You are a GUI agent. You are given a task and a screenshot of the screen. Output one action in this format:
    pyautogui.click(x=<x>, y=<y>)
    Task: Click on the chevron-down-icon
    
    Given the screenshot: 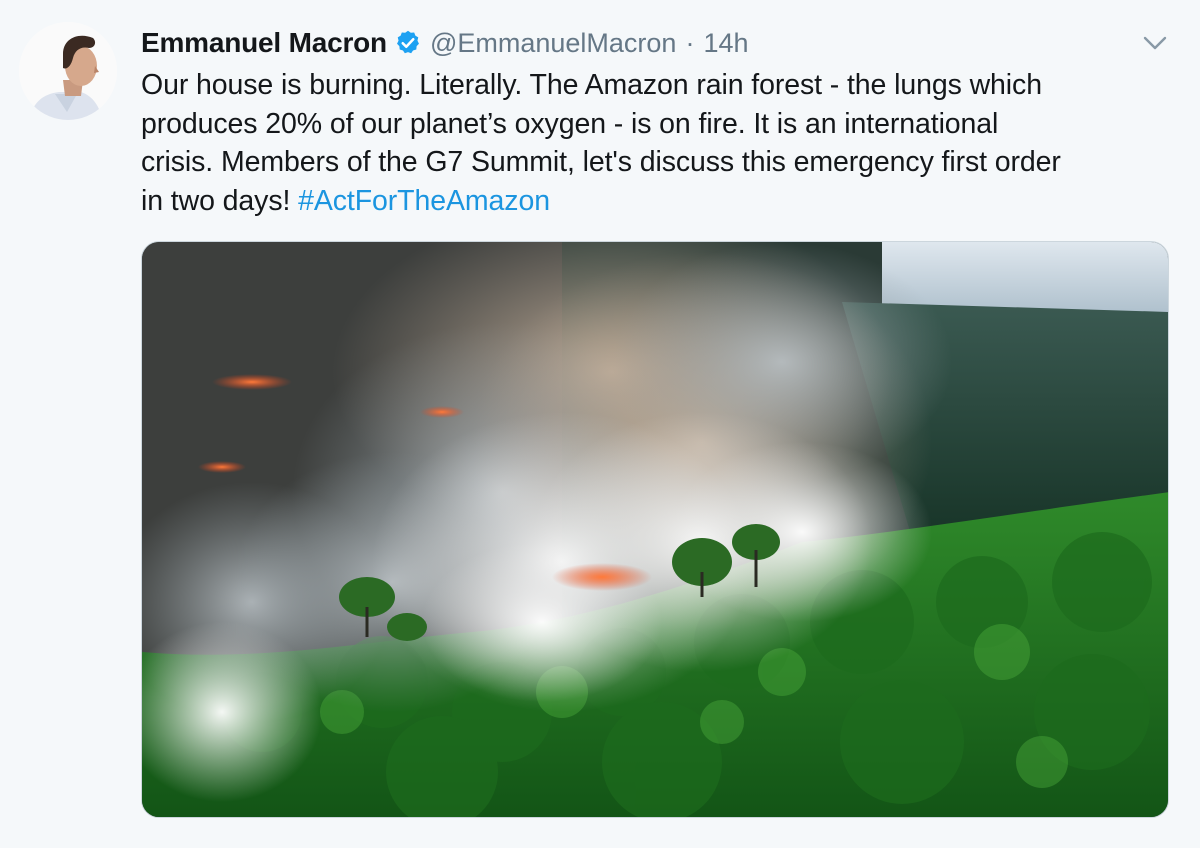 What is the action you would take?
    pyautogui.click(x=1155, y=43)
    